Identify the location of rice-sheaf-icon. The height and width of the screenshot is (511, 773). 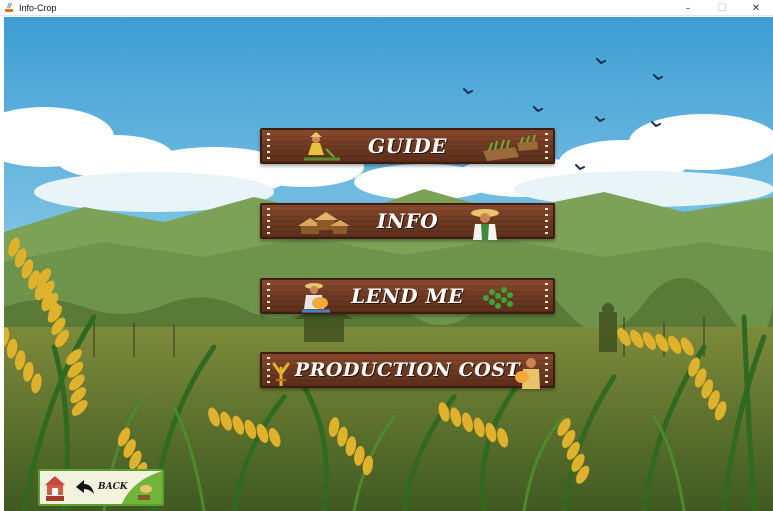
(281, 375).